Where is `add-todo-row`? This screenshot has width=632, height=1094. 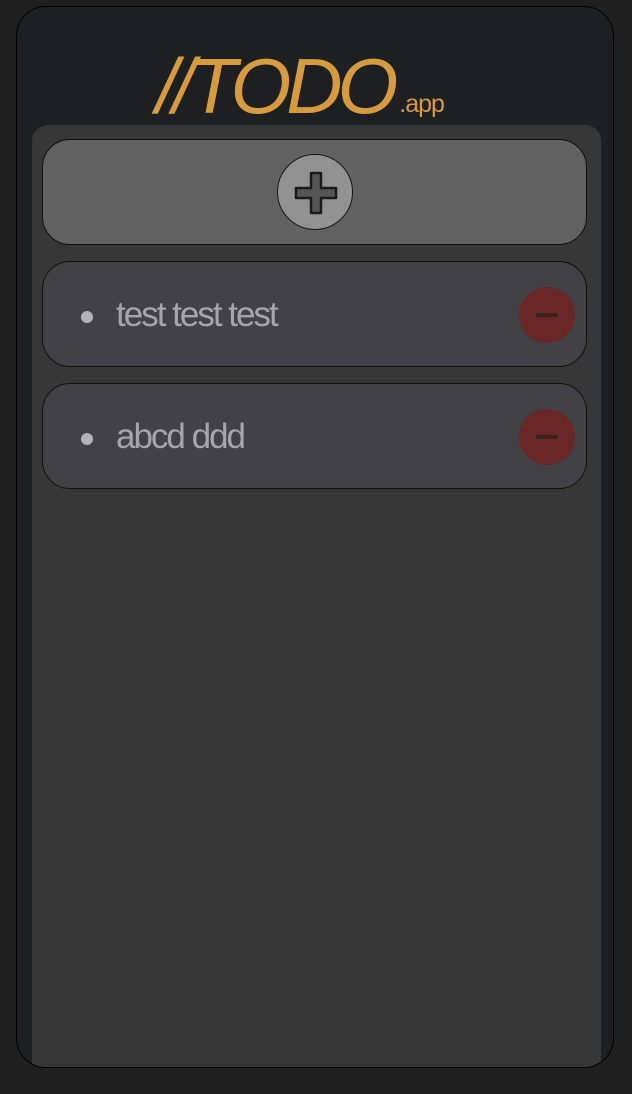
add-todo-row is located at coordinates (314, 192).